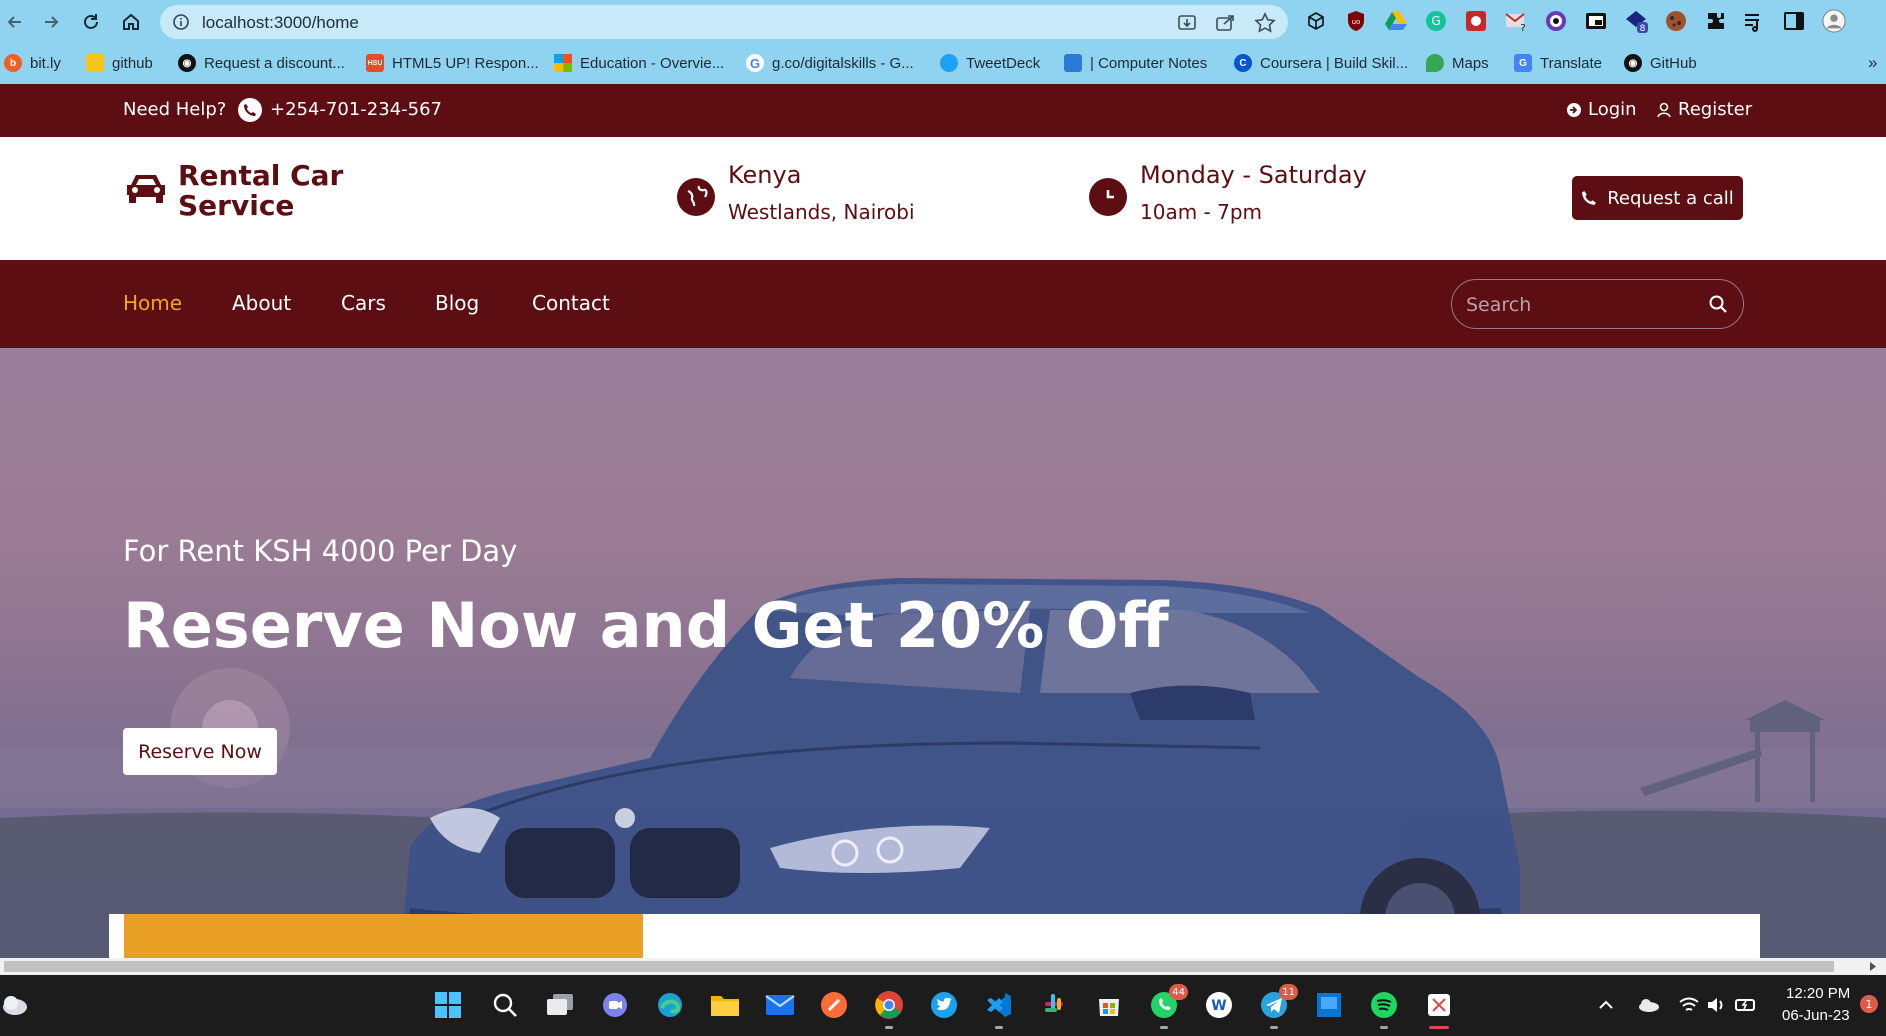 This screenshot has width=1886, height=1036. I want to click on home-button, so click(131, 22).